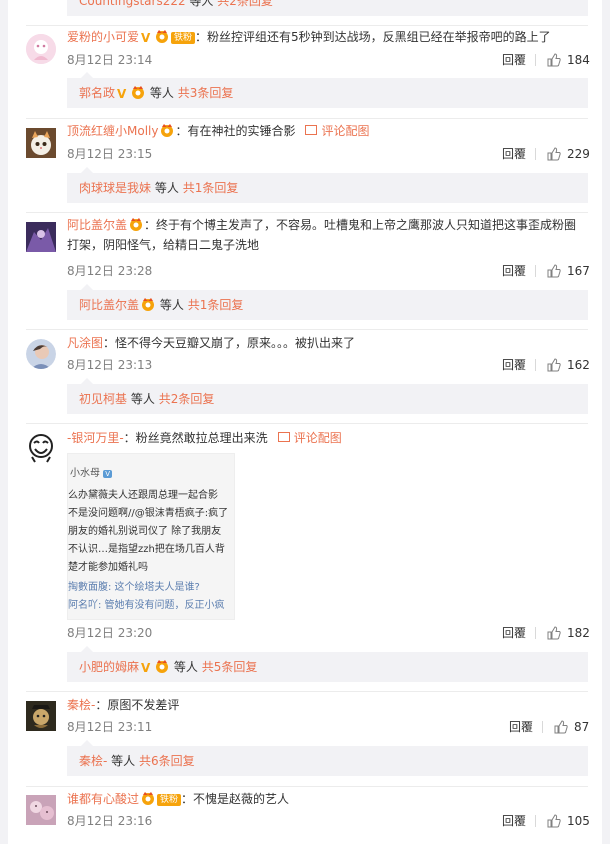 This screenshot has height=844, width=610. Describe the element at coordinates (93, 761) in the screenshot. I see `reply-user-link: 秦桧-` at that location.